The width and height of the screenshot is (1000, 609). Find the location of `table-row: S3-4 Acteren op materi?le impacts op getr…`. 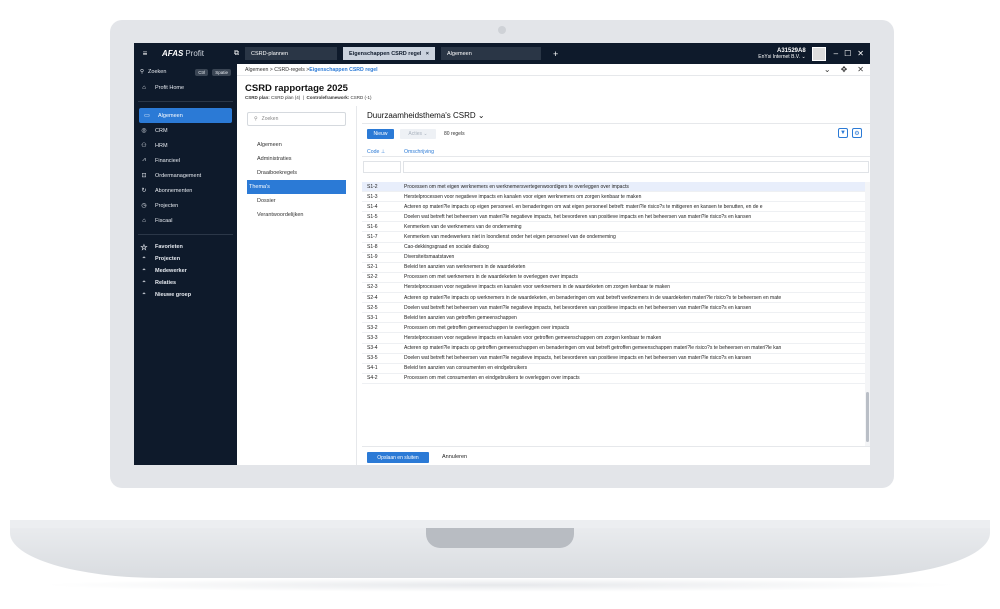

table-row: S3-4 Acteren op materi?le impacts op getr… is located at coordinates (614, 349).